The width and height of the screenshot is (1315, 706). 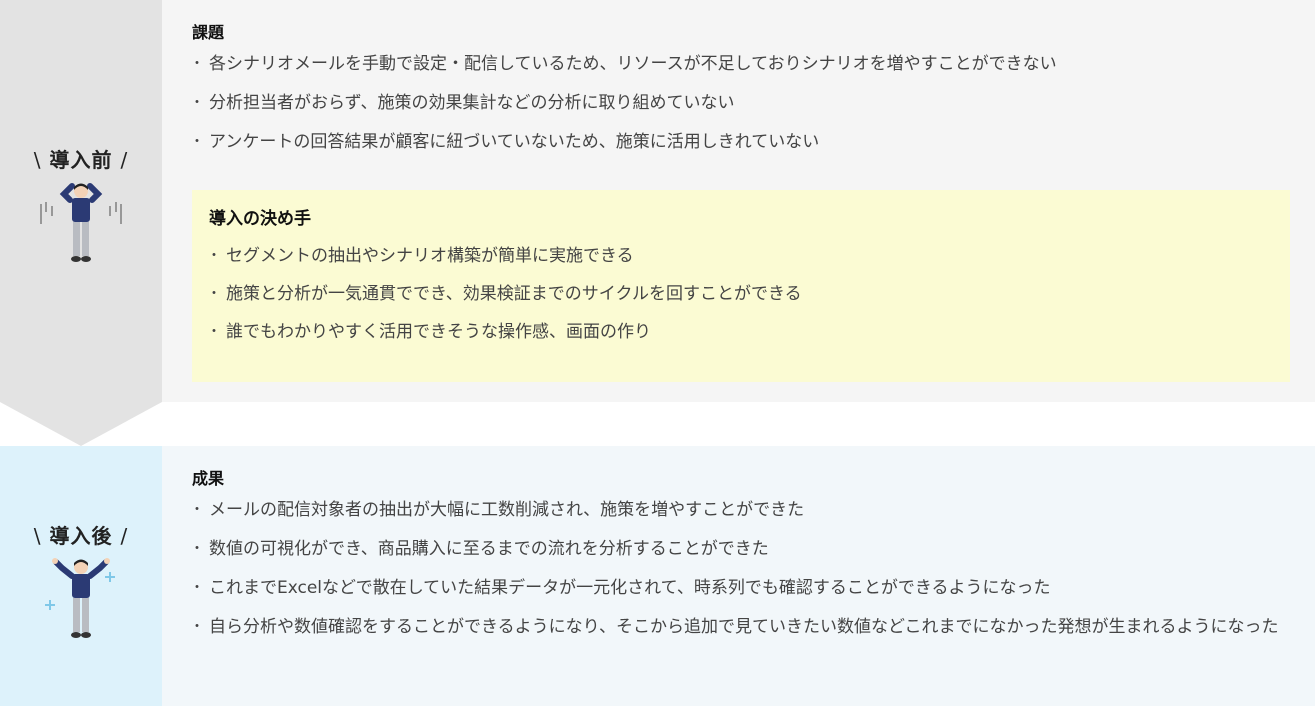 What do you see at coordinates (741, 510) in the screenshot?
I see `result-item: メールの配信対象者の抽出が大幅に工数削減され、施策を増やすことができた` at bounding box center [741, 510].